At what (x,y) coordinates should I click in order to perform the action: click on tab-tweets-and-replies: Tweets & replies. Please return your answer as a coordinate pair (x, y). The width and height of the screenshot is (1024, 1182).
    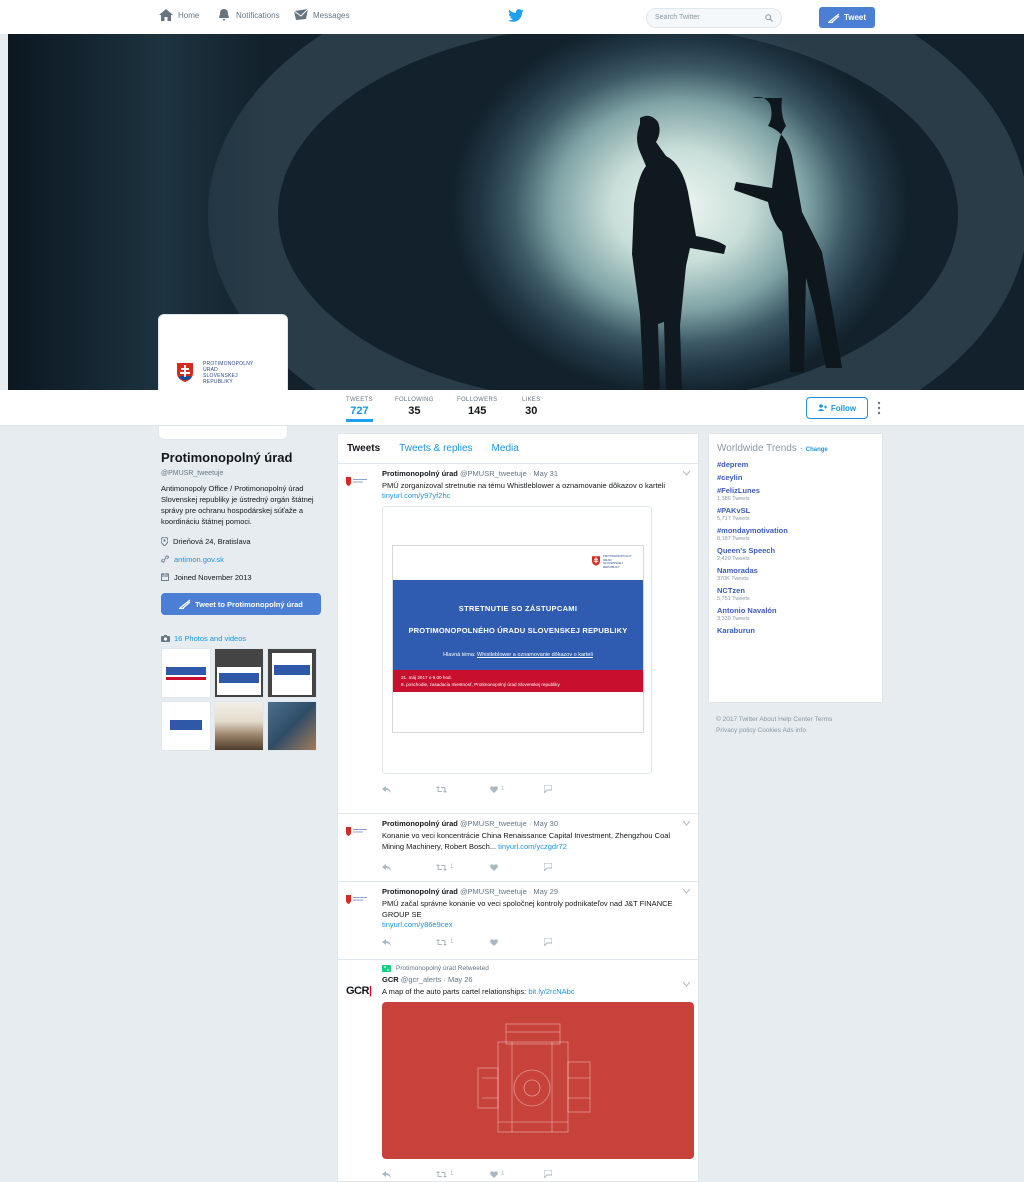
    Looking at the image, I should click on (435, 448).